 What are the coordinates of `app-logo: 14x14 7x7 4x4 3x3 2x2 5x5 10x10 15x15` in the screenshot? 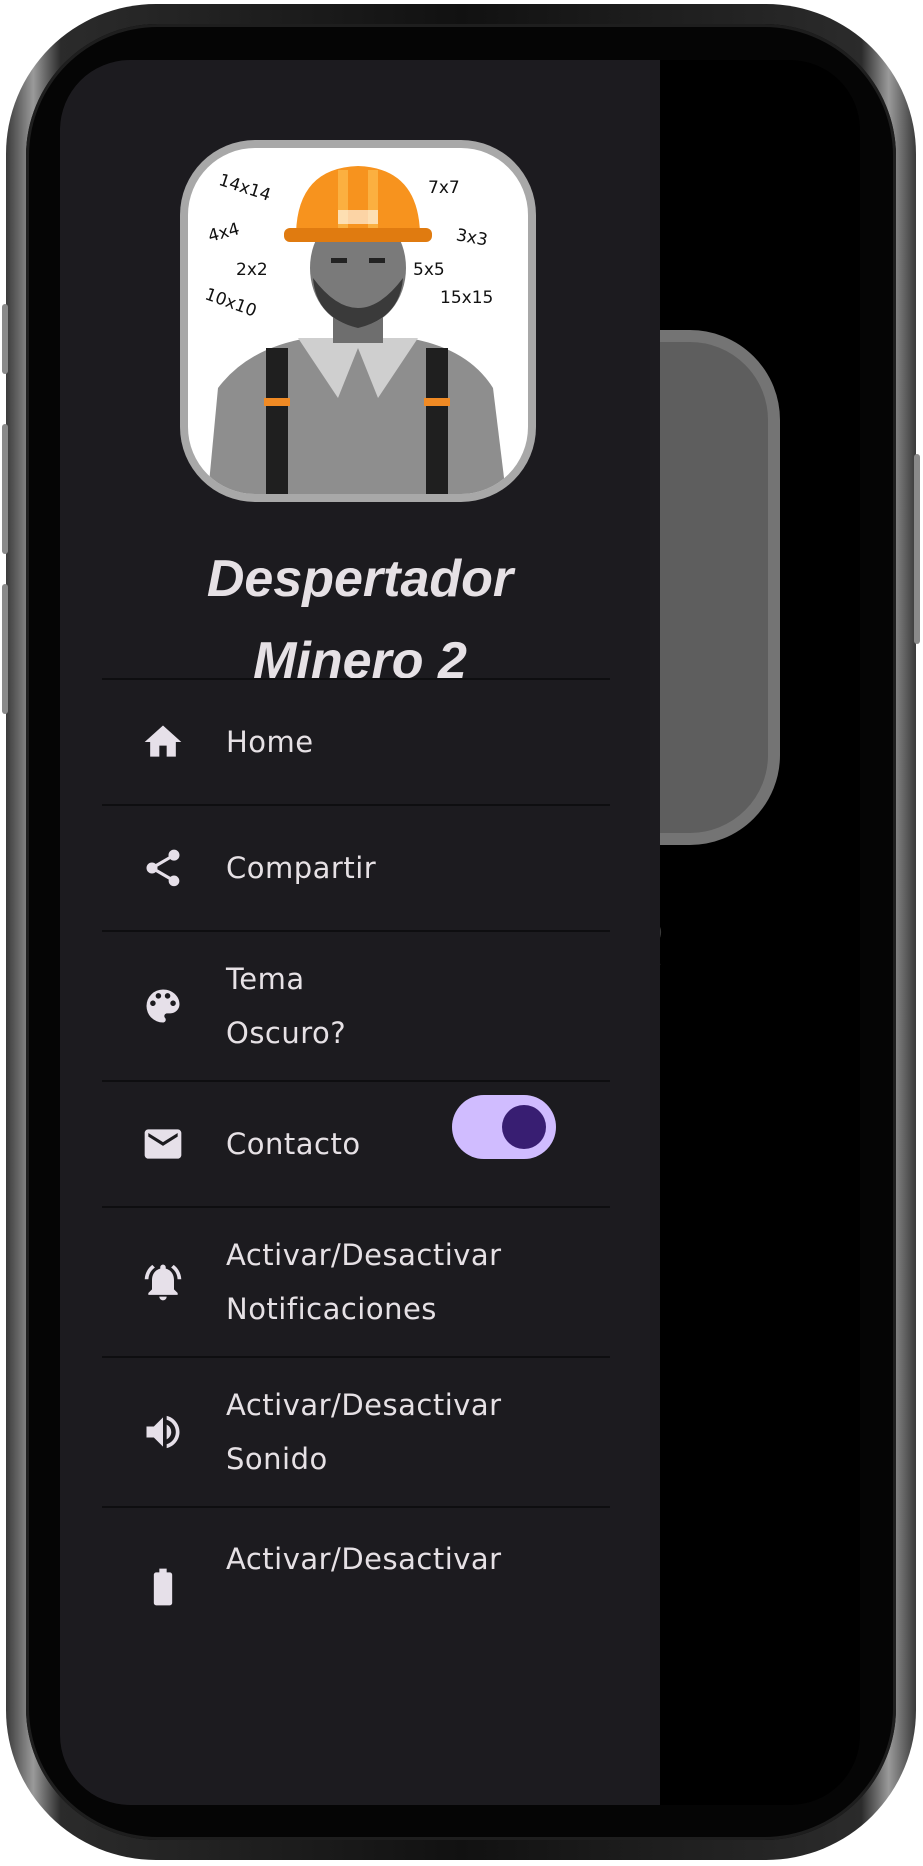 It's located at (358, 321).